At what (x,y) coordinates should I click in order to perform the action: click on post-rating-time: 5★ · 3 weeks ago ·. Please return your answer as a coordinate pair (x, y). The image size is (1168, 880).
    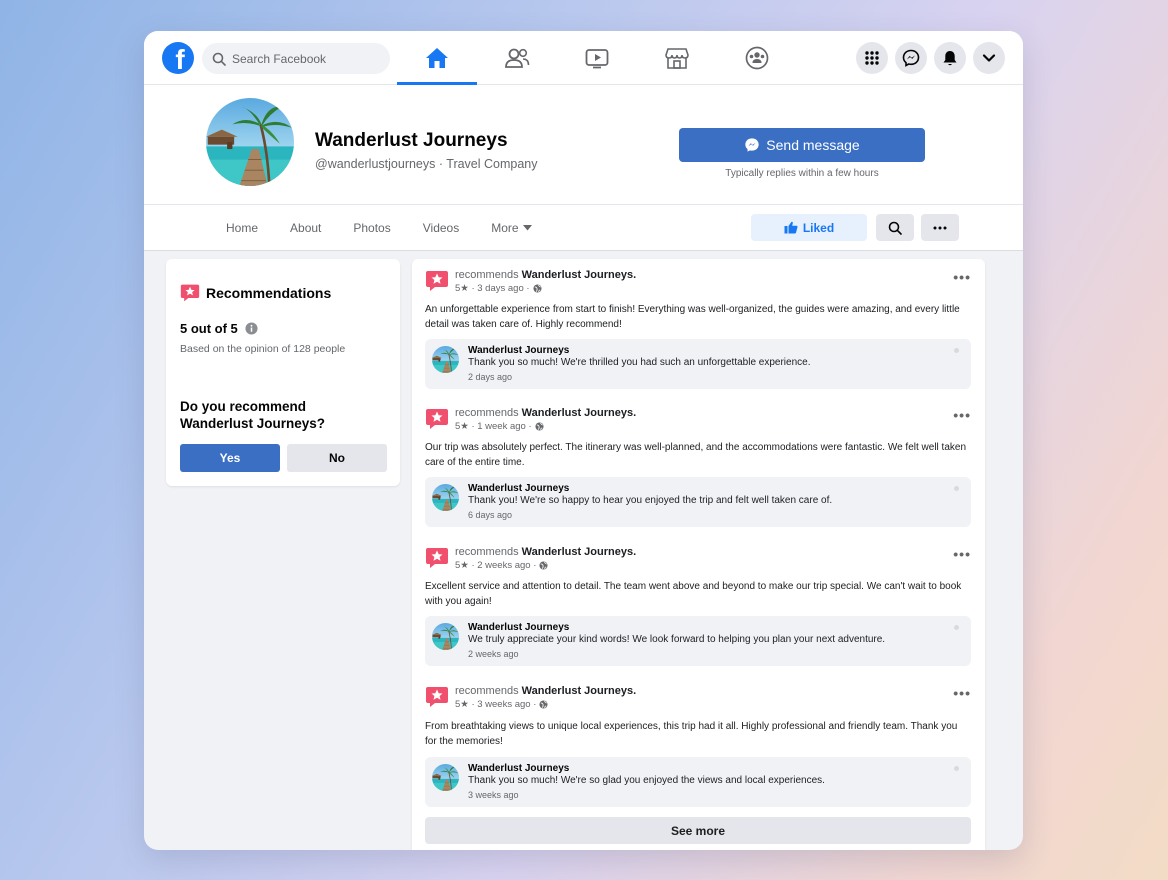
    Looking at the image, I should click on (496, 704).